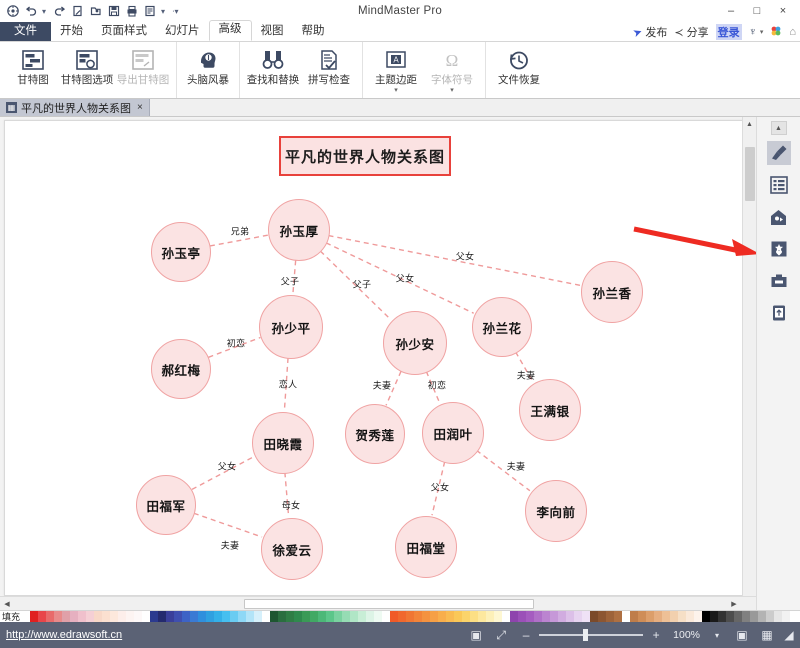 The height and width of the screenshot is (648, 800). What do you see at coordinates (591, 635) in the screenshot?
I see `zoom-slider: – +` at bounding box center [591, 635].